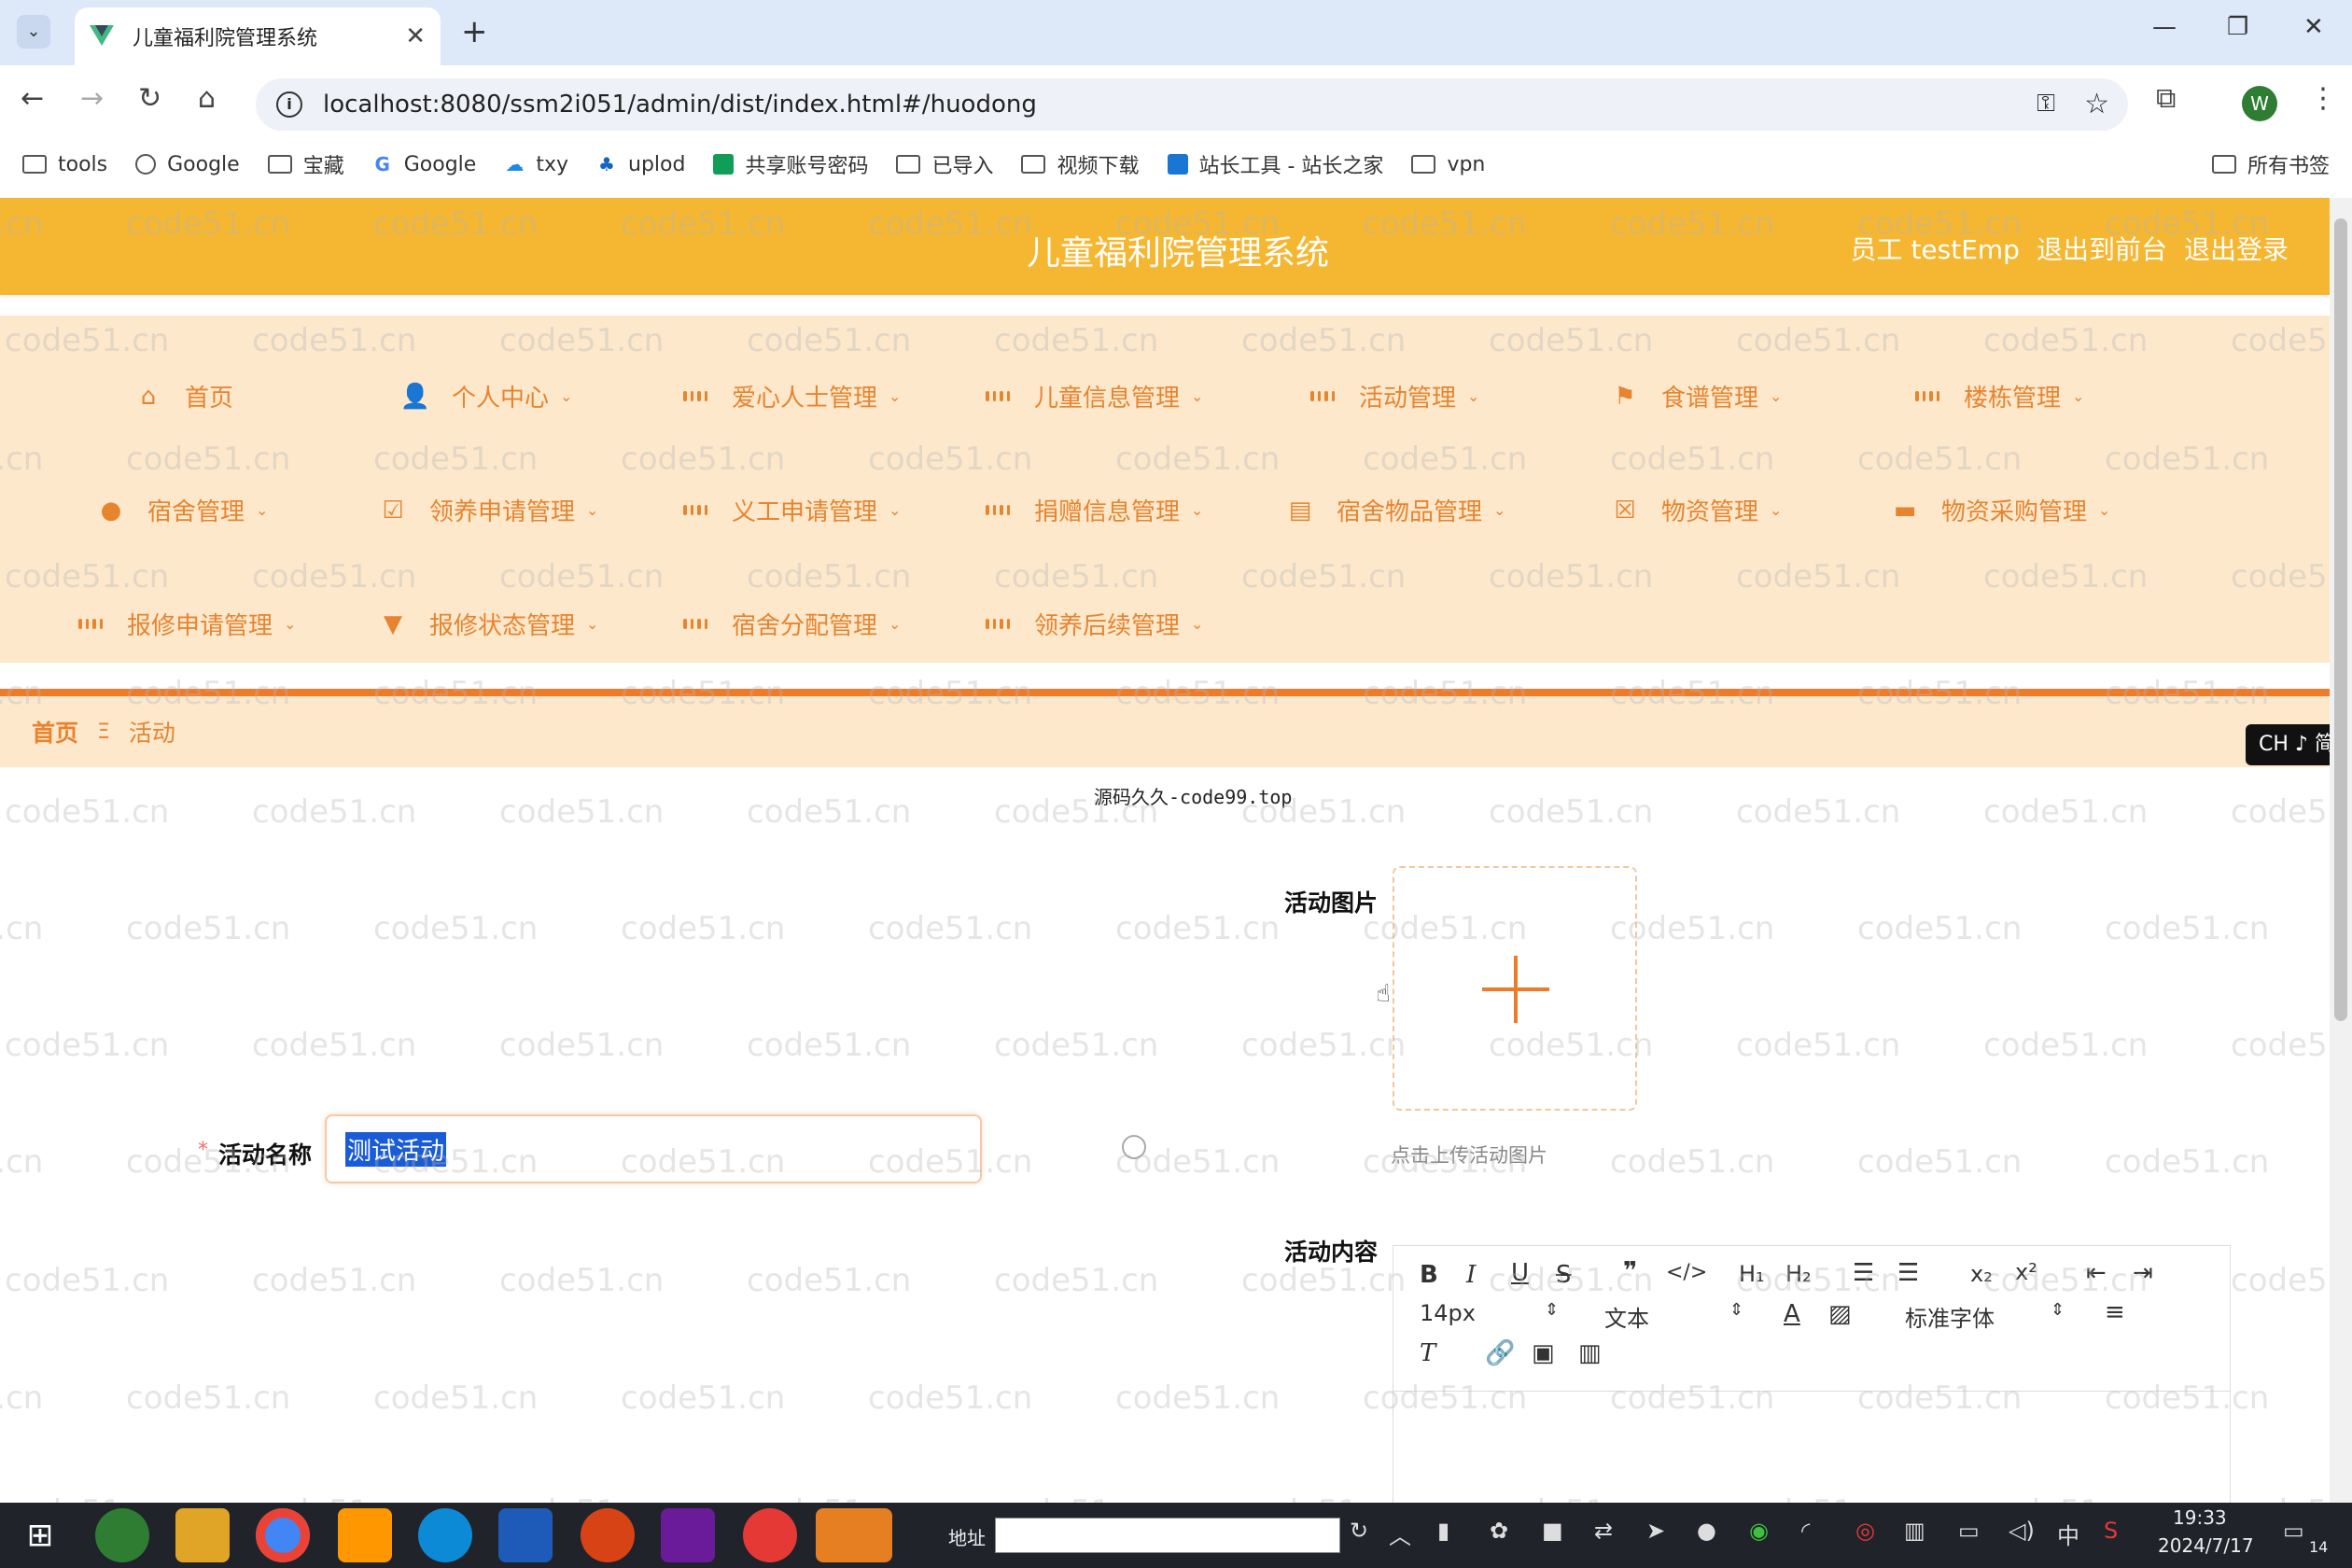  What do you see at coordinates (1400, 1534) in the screenshot?
I see `tray-expand-icon: ︿` at bounding box center [1400, 1534].